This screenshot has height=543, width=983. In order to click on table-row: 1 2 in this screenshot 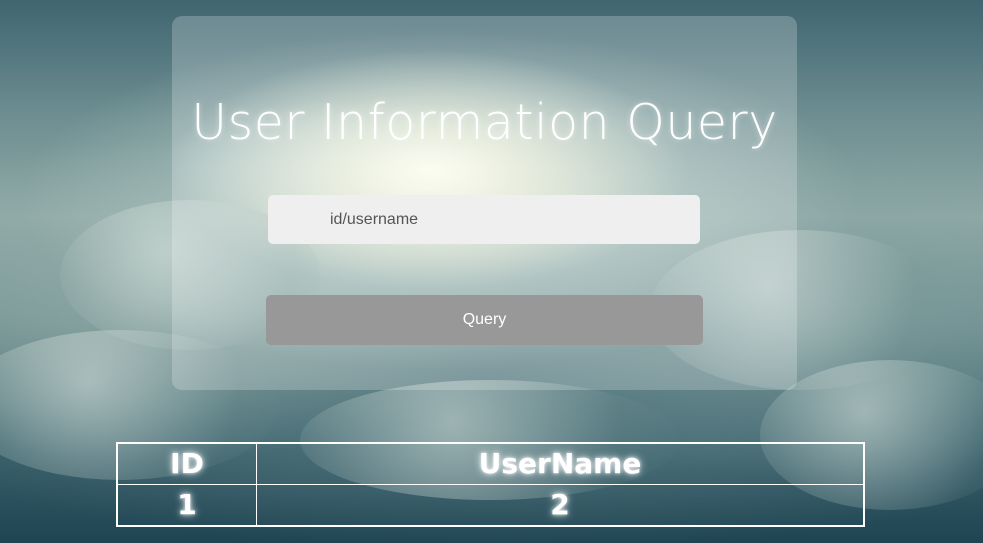, I will do `click(490, 505)`.